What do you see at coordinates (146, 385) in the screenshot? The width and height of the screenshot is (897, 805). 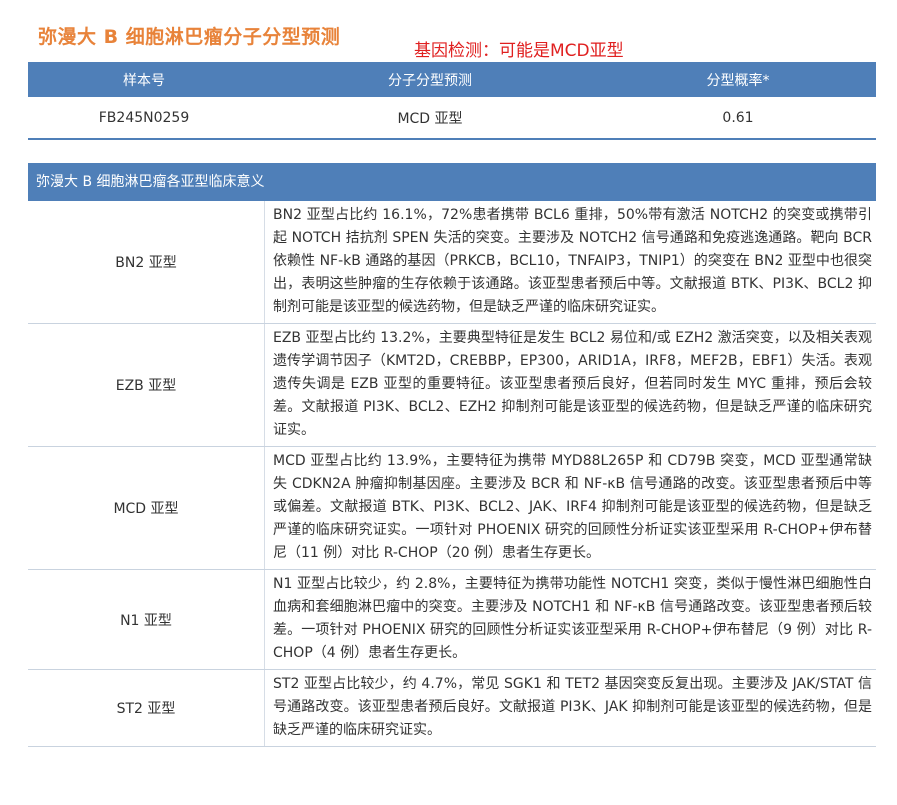 I see `subtype-name: EZB 亚型` at bounding box center [146, 385].